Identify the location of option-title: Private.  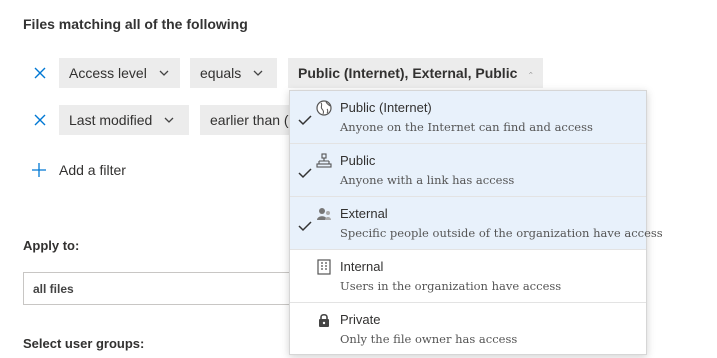
(360, 319).